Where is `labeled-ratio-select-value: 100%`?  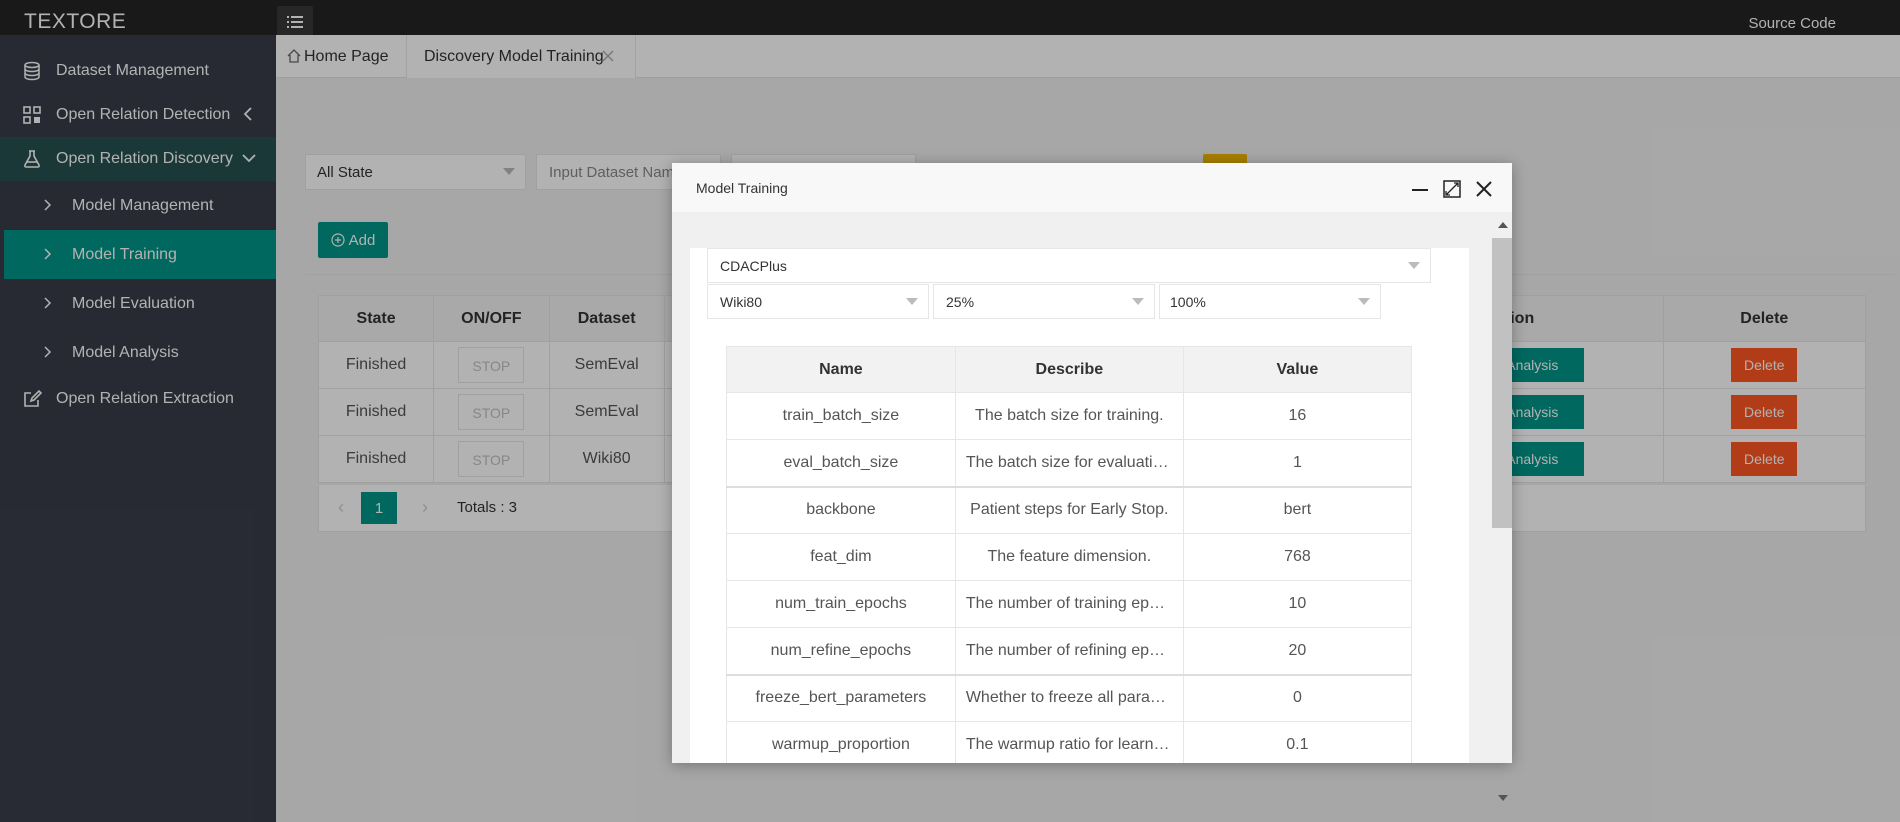
labeled-ratio-select-value: 100% is located at coordinates (1188, 301).